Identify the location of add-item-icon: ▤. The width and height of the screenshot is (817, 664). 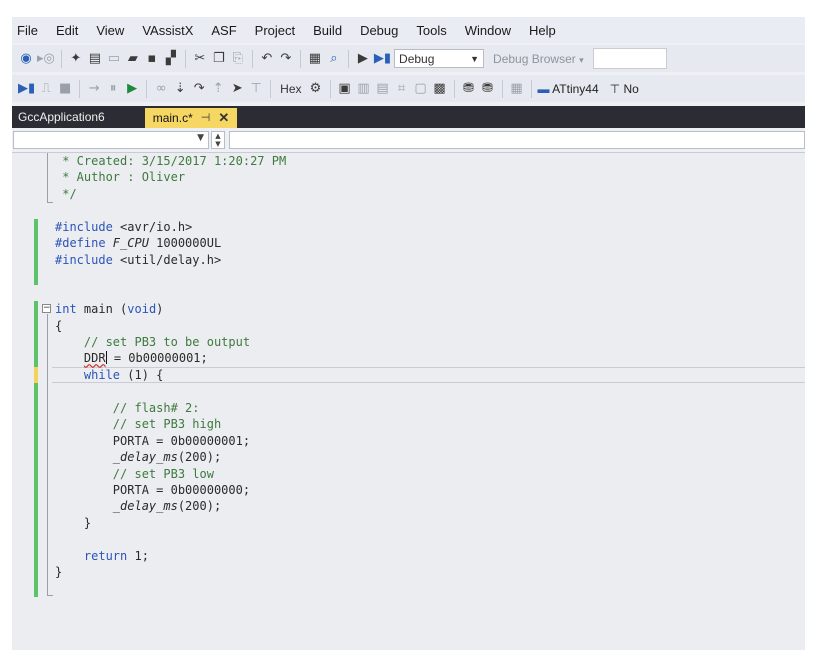
(95, 59).